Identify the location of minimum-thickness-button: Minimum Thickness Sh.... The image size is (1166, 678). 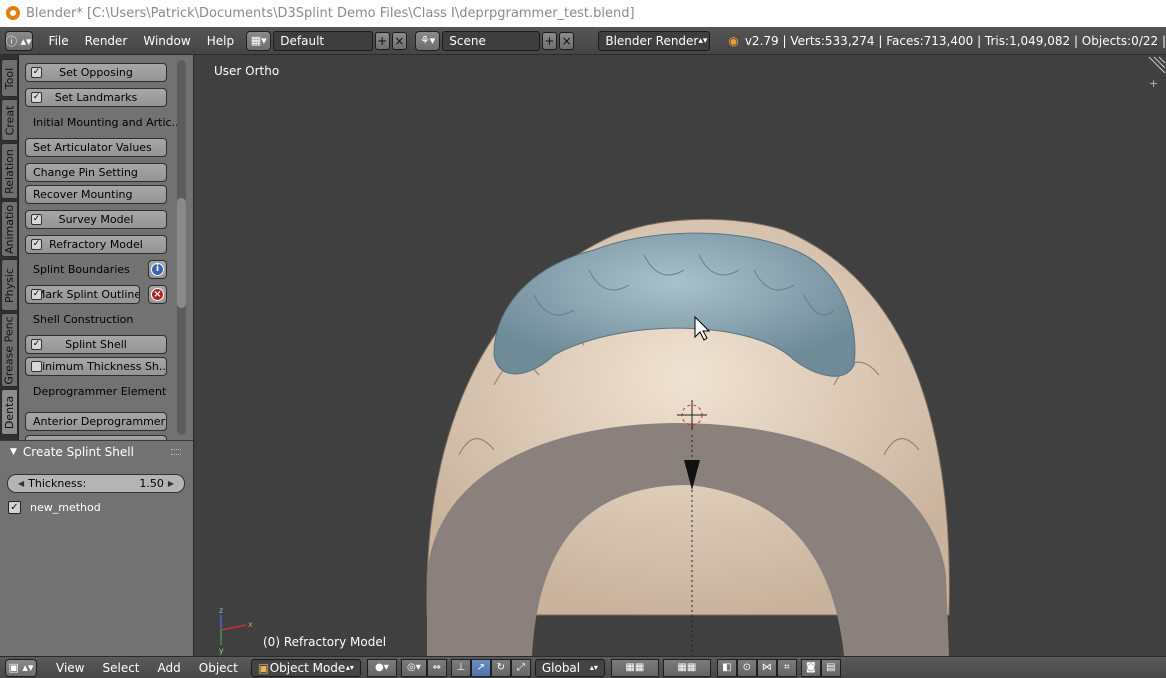
(96, 366).